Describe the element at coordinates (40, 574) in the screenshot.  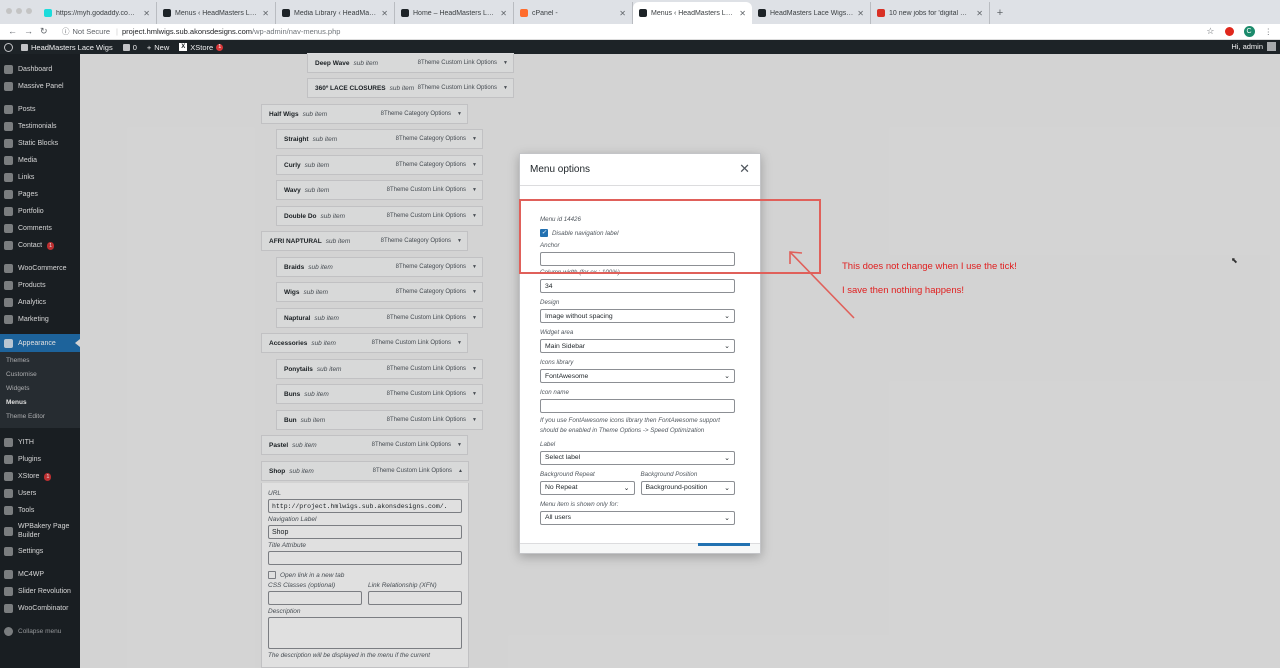
I see `sidebar-item-mc4wp: MC4WP` at that location.